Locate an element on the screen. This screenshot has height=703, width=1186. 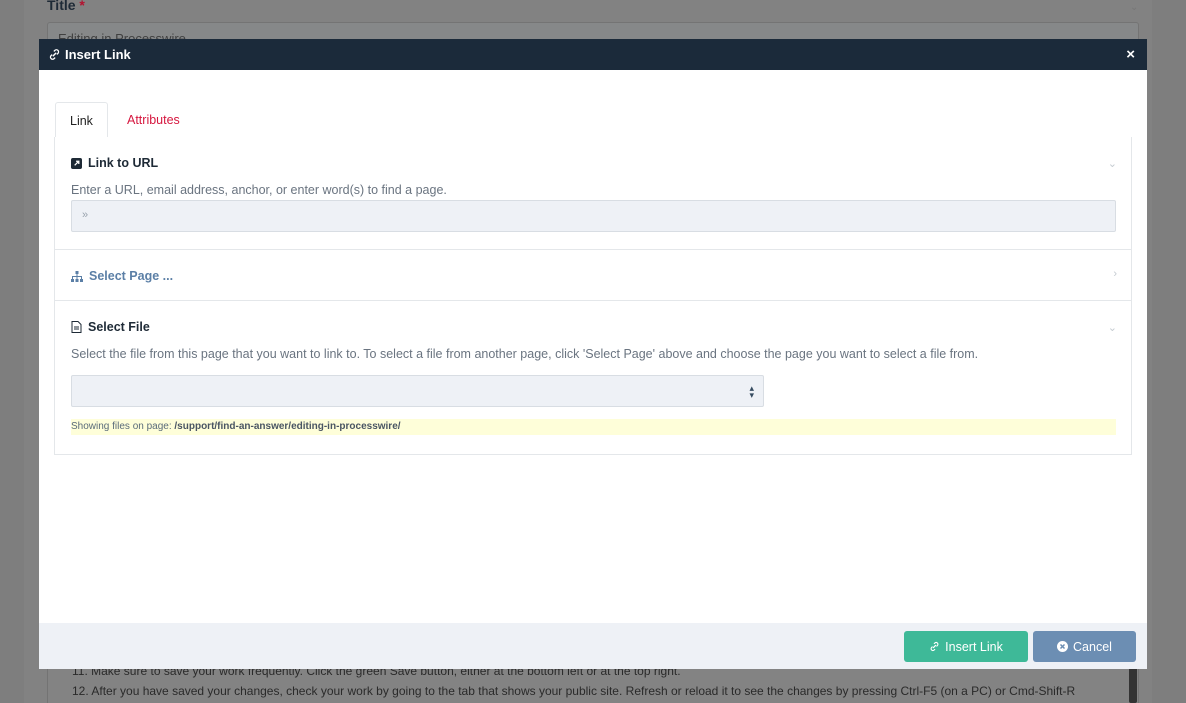
tab-link: Link is located at coordinates (81, 120).